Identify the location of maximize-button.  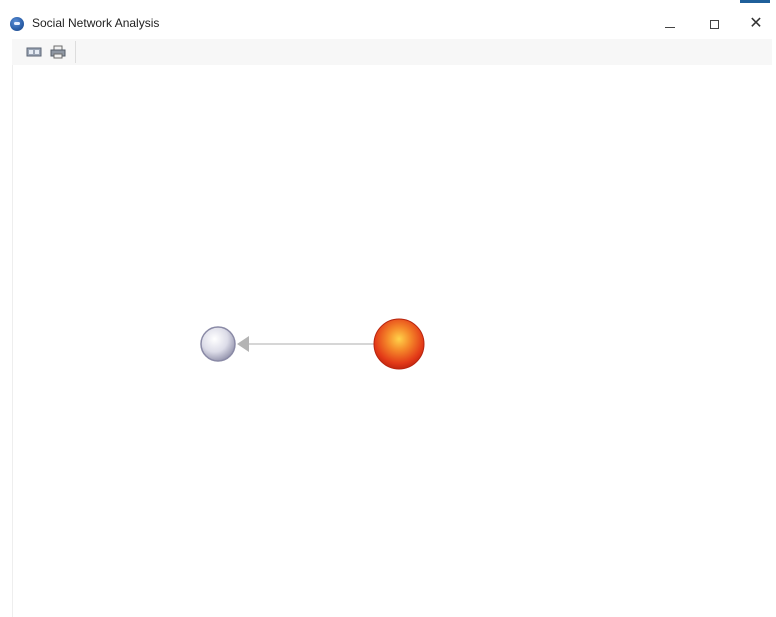
(714, 24).